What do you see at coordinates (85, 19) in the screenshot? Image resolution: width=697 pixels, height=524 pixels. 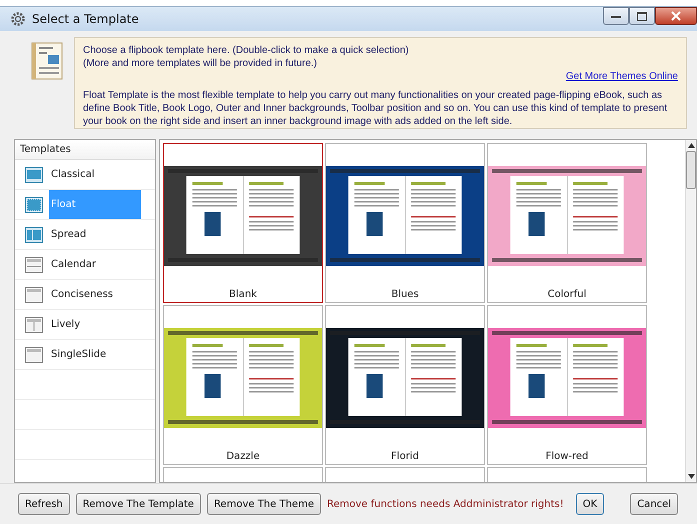 I see `window-title: Select a Template` at bounding box center [85, 19].